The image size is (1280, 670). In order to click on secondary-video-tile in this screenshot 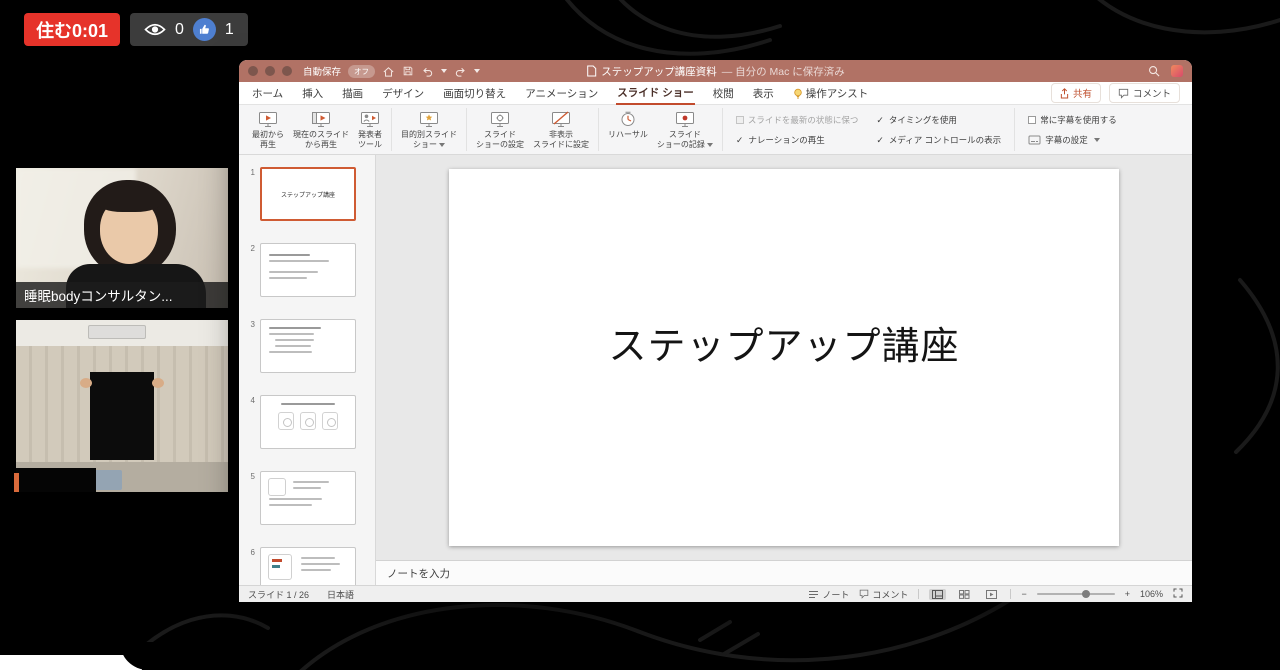, I will do `click(122, 406)`.